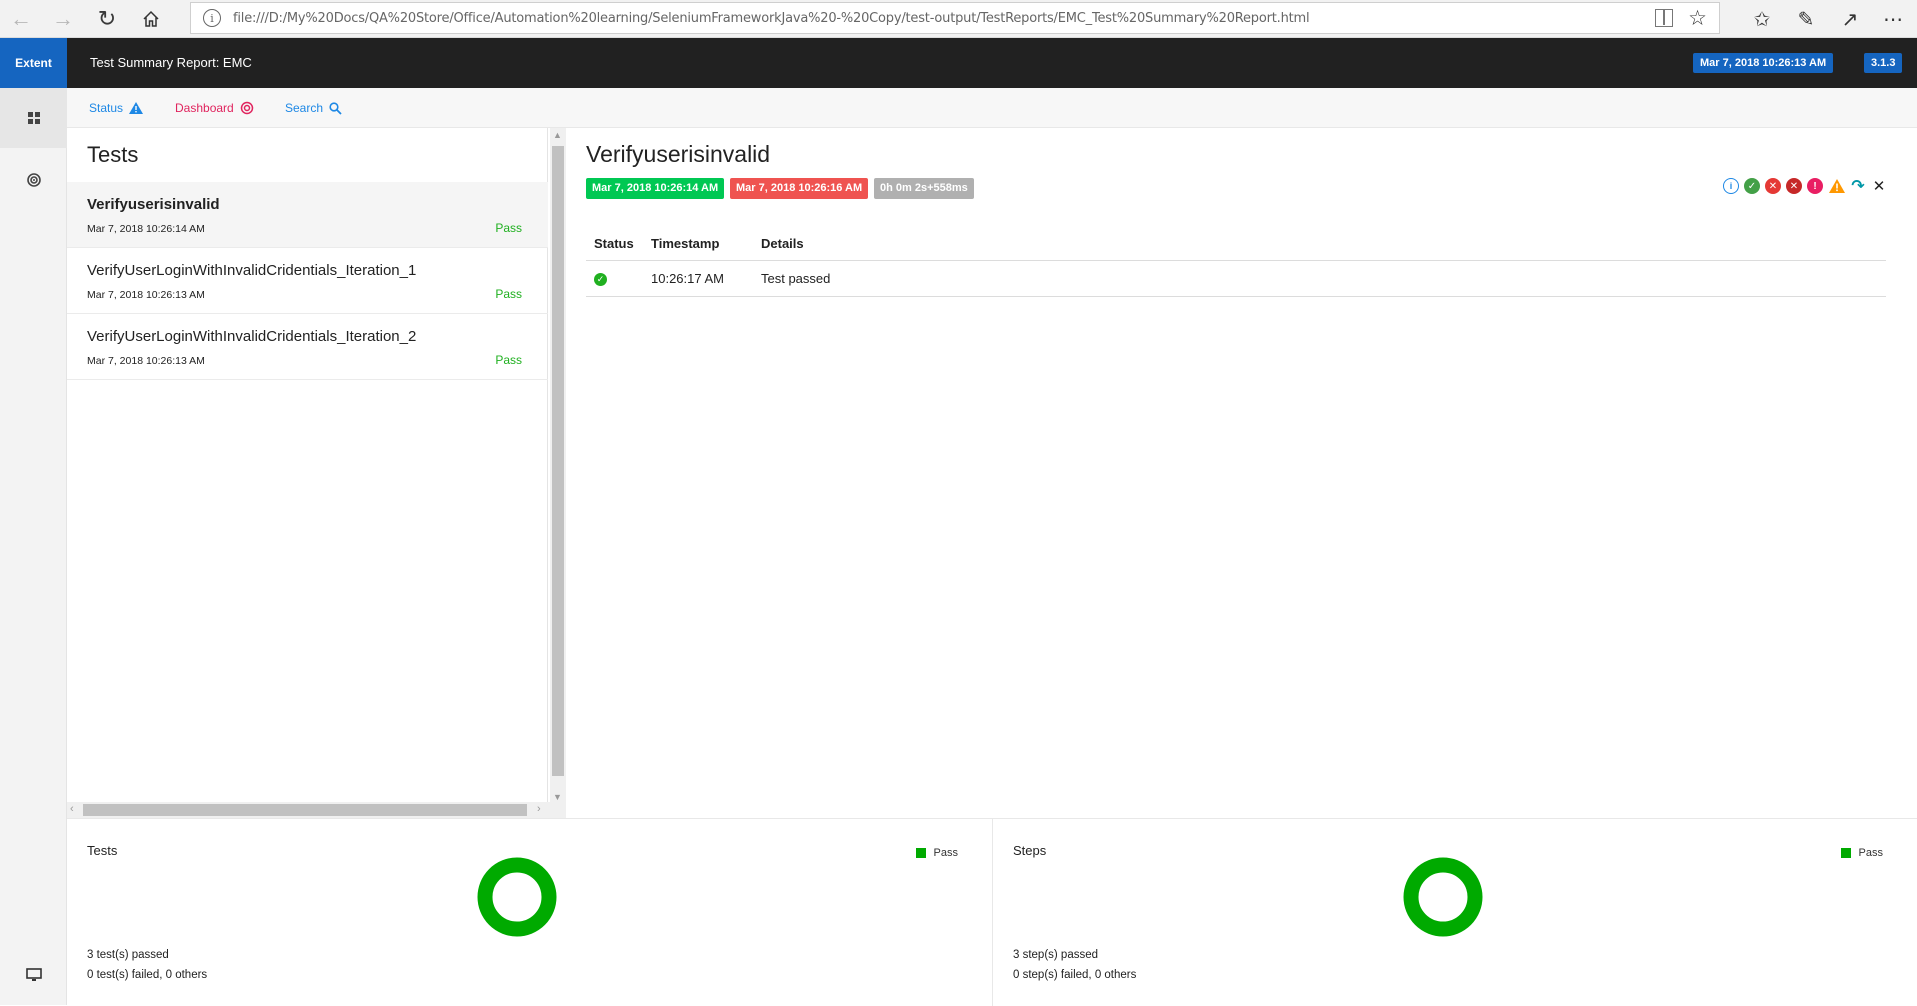 The width and height of the screenshot is (1917, 1006). Describe the element at coordinates (136, 108) in the screenshot. I see `warning-triangle-icon` at that location.